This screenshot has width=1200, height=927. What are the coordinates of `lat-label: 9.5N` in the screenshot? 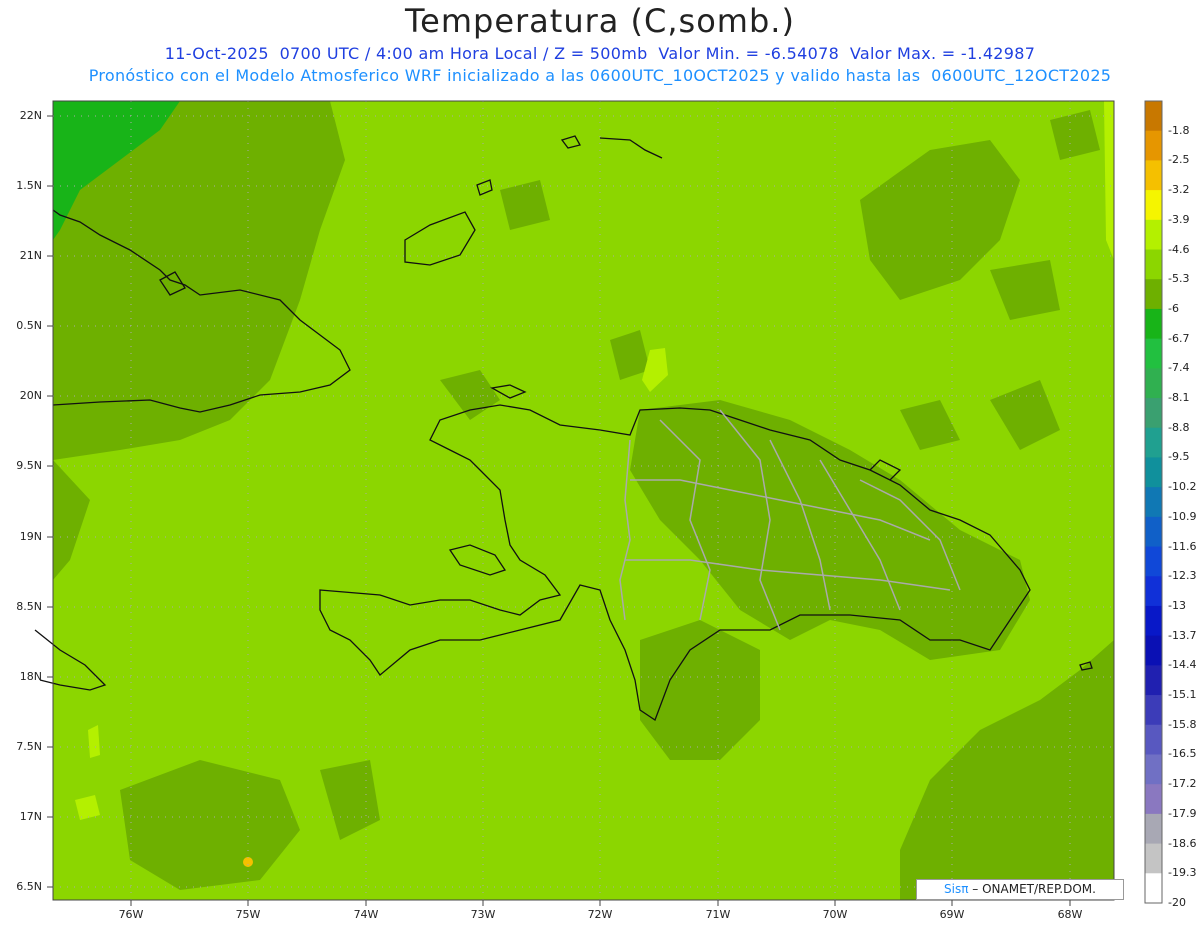 It's located at (29, 465).